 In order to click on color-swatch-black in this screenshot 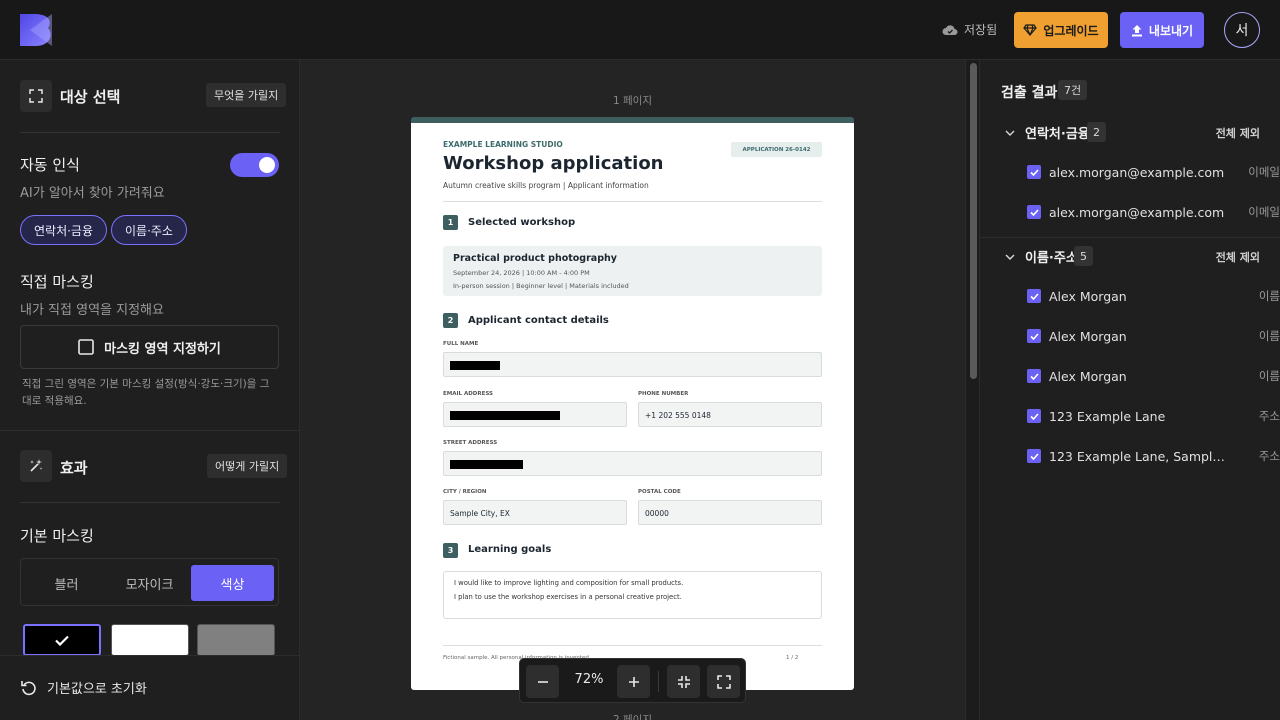, I will do `click(62, 640)`.